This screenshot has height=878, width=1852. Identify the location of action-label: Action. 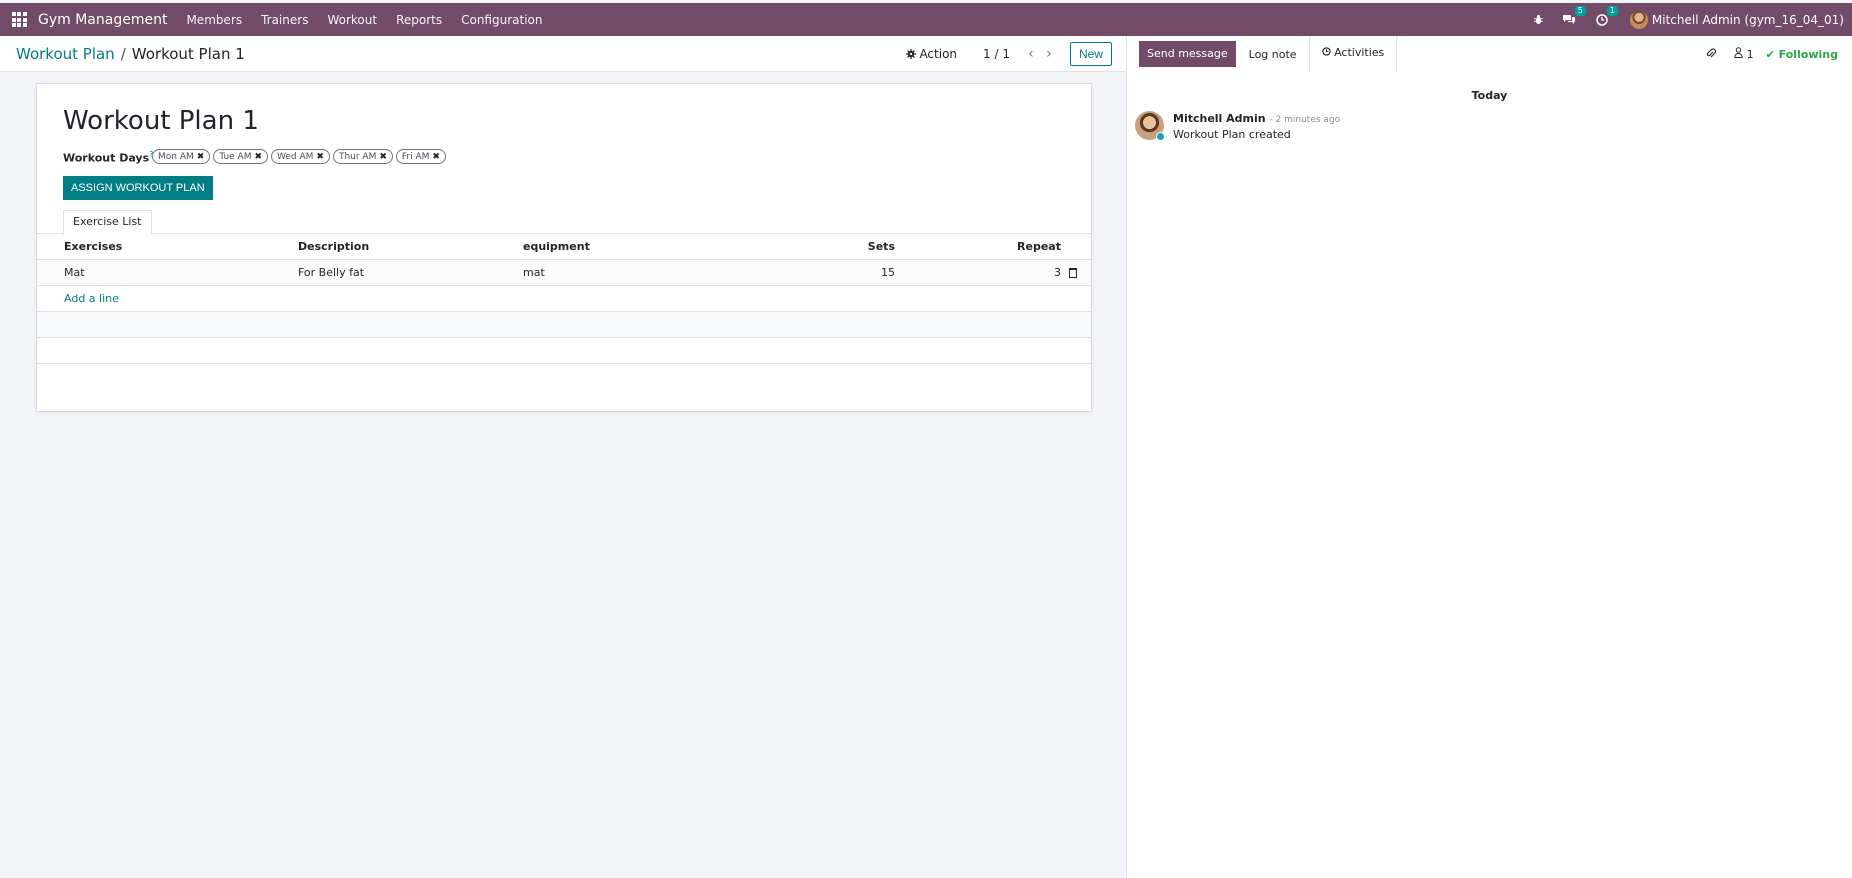
(938, 54).